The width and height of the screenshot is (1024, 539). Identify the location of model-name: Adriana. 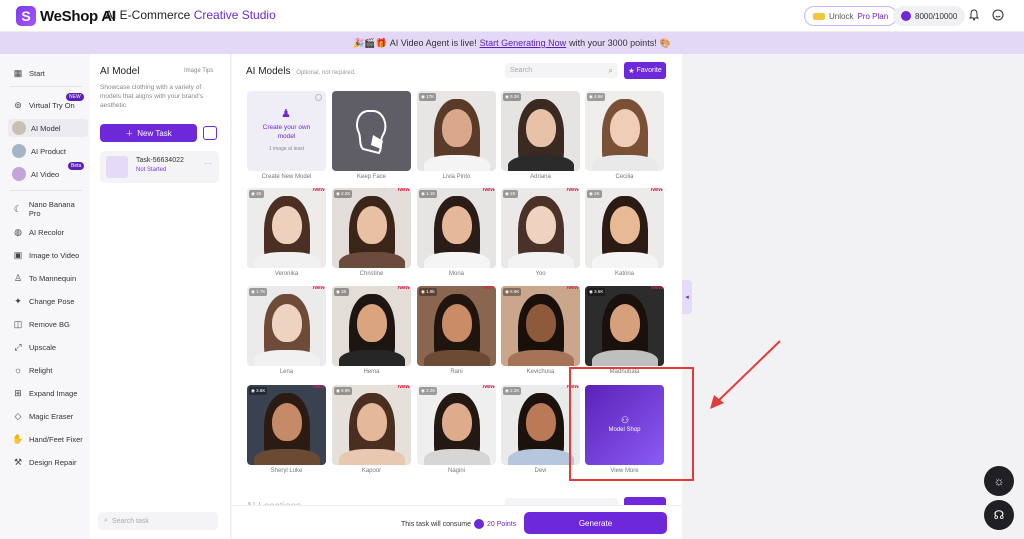
(540, 177).